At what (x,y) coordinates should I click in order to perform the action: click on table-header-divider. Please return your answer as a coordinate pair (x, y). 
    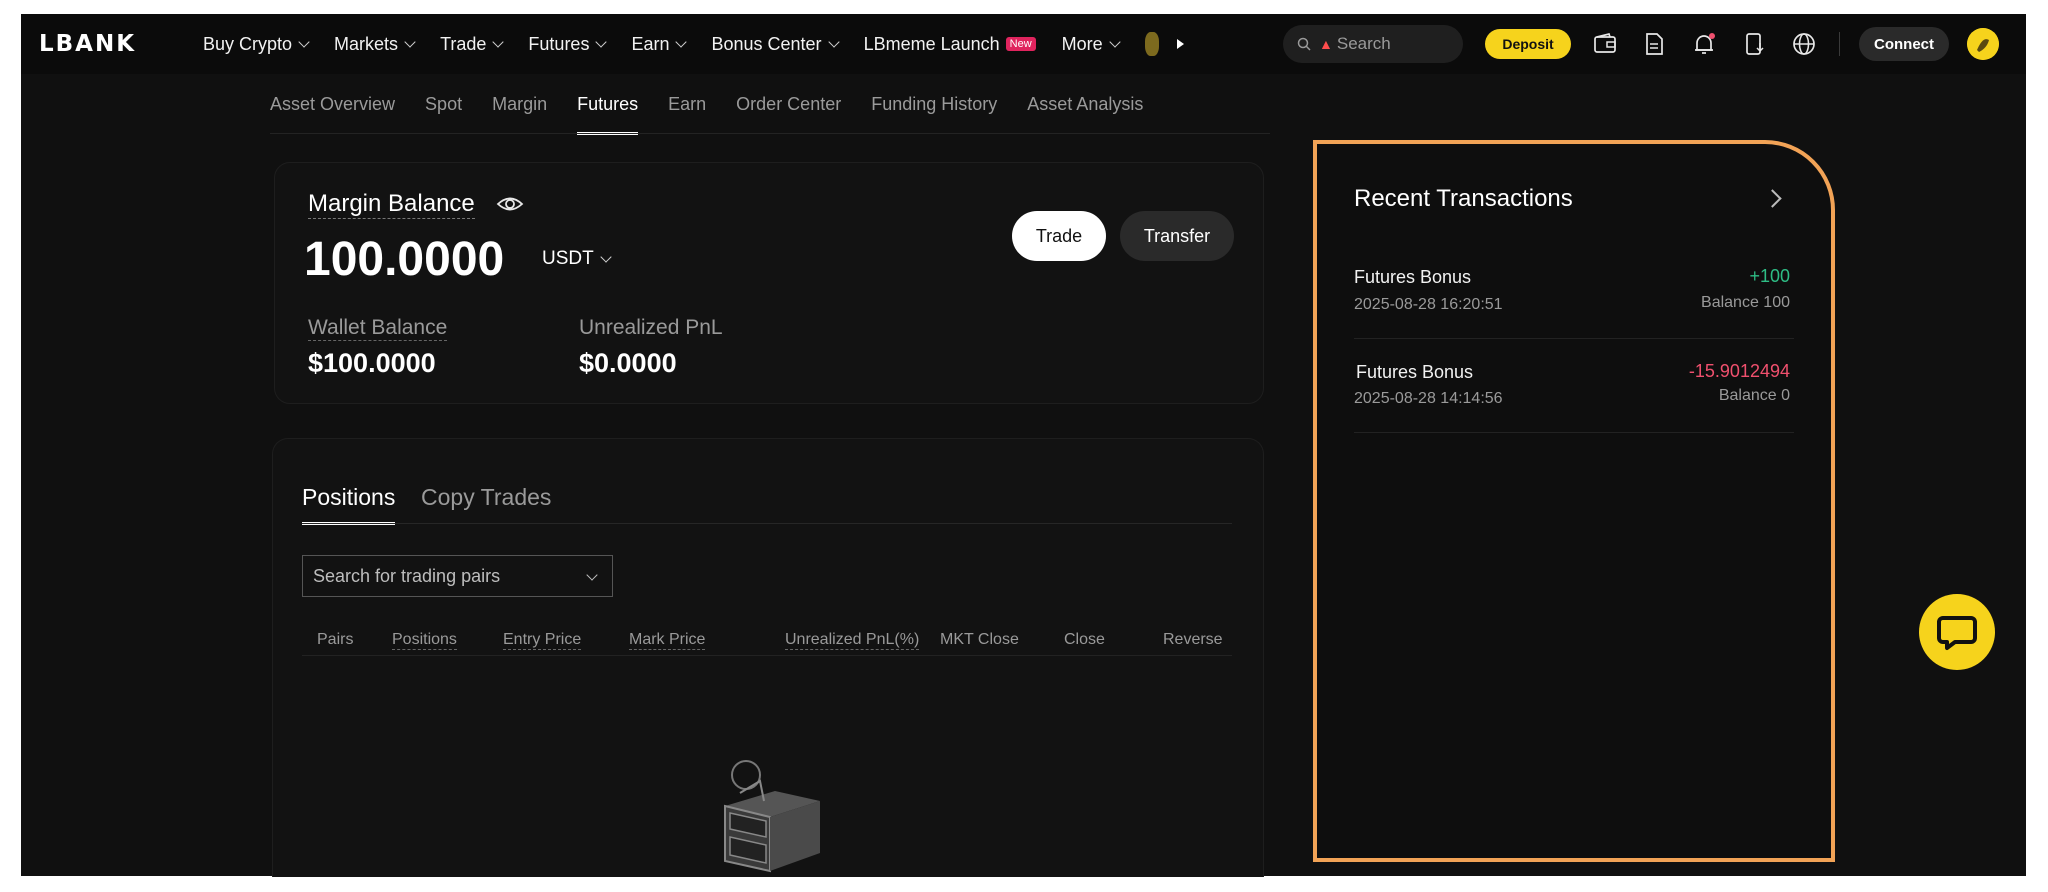
    Looking at the image, I should click on (767, 655).